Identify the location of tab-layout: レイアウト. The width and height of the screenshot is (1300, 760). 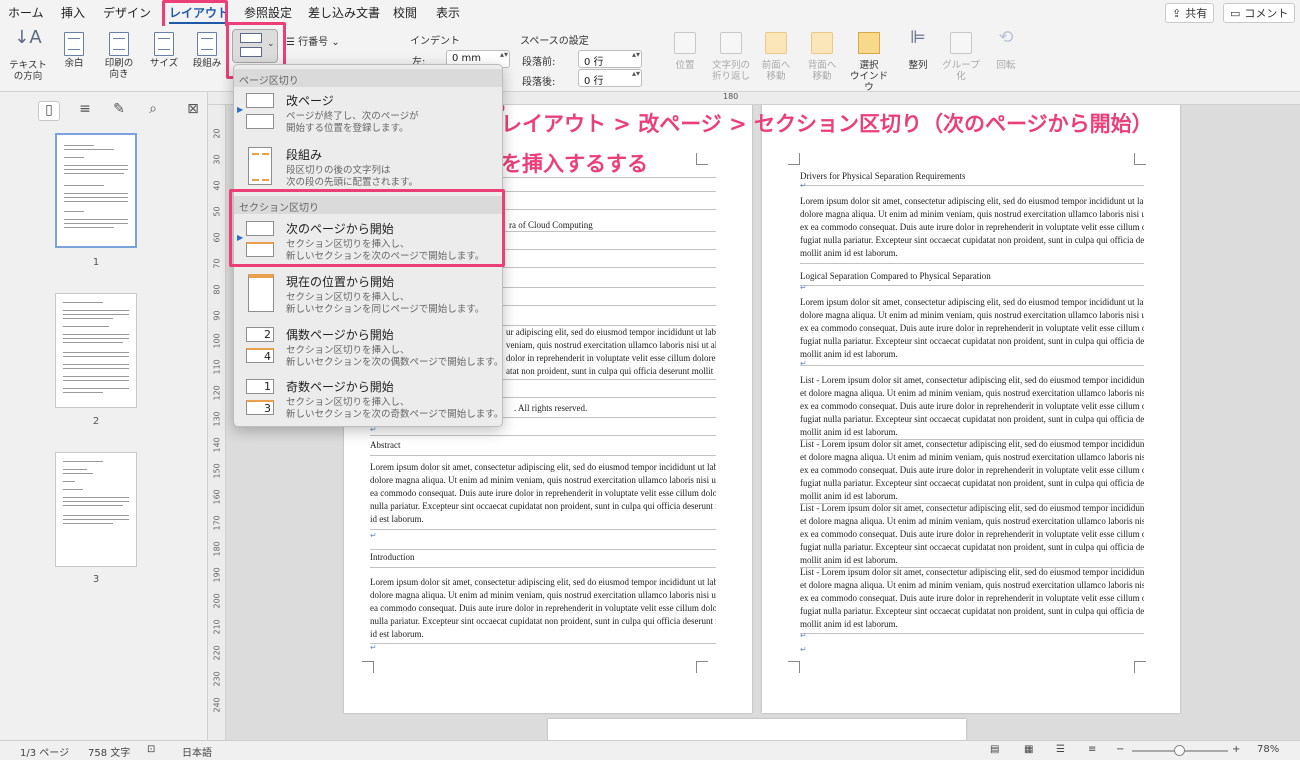
(199, 14).